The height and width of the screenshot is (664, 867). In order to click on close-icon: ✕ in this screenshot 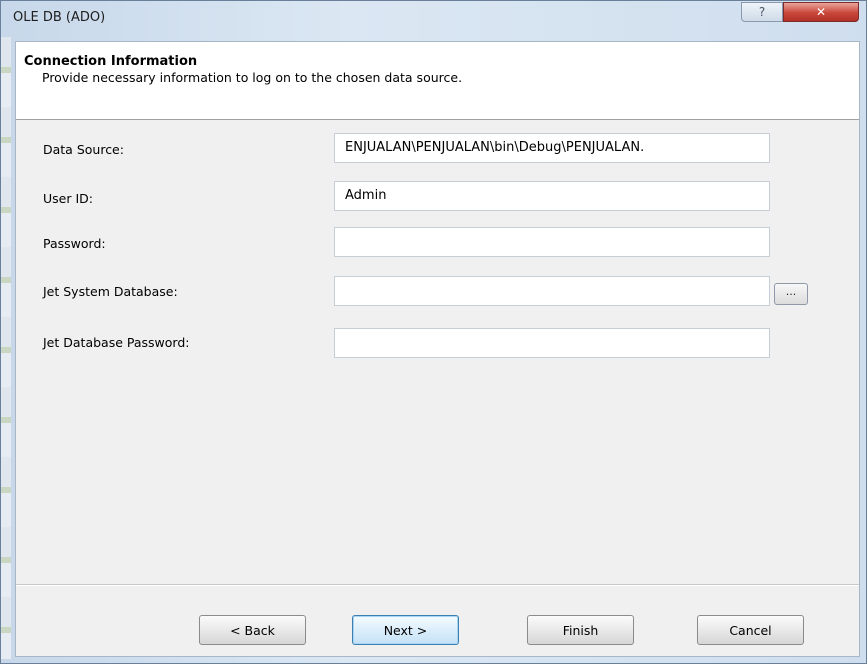, I will do `click(821, 12)`.